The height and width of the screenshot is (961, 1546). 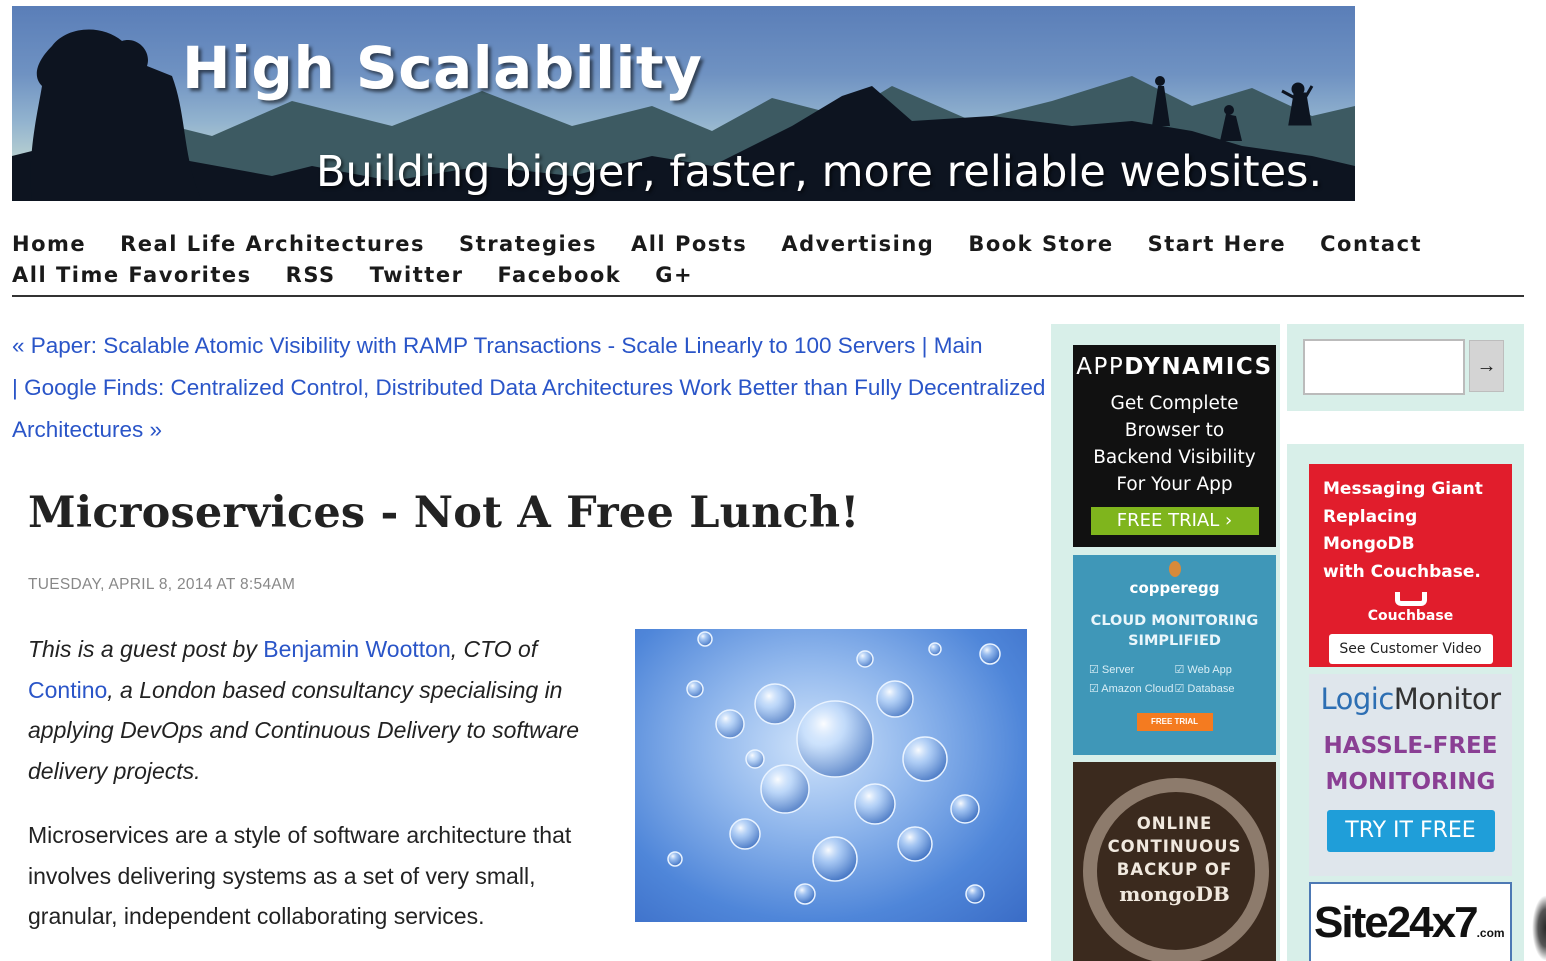 What do you see at coordinates (1040, 244) in the screenshot?
I see `nav-link-book-store: Book Store` at bounding box center [1040, 244].